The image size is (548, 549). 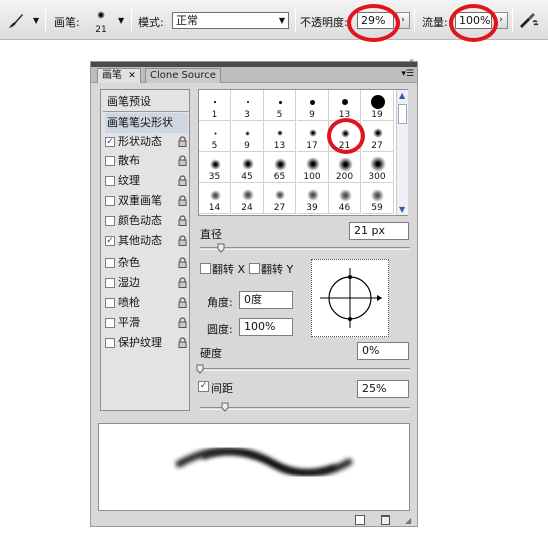 I want to click on diameter-input: 21 px, so click(x=379, y=231).